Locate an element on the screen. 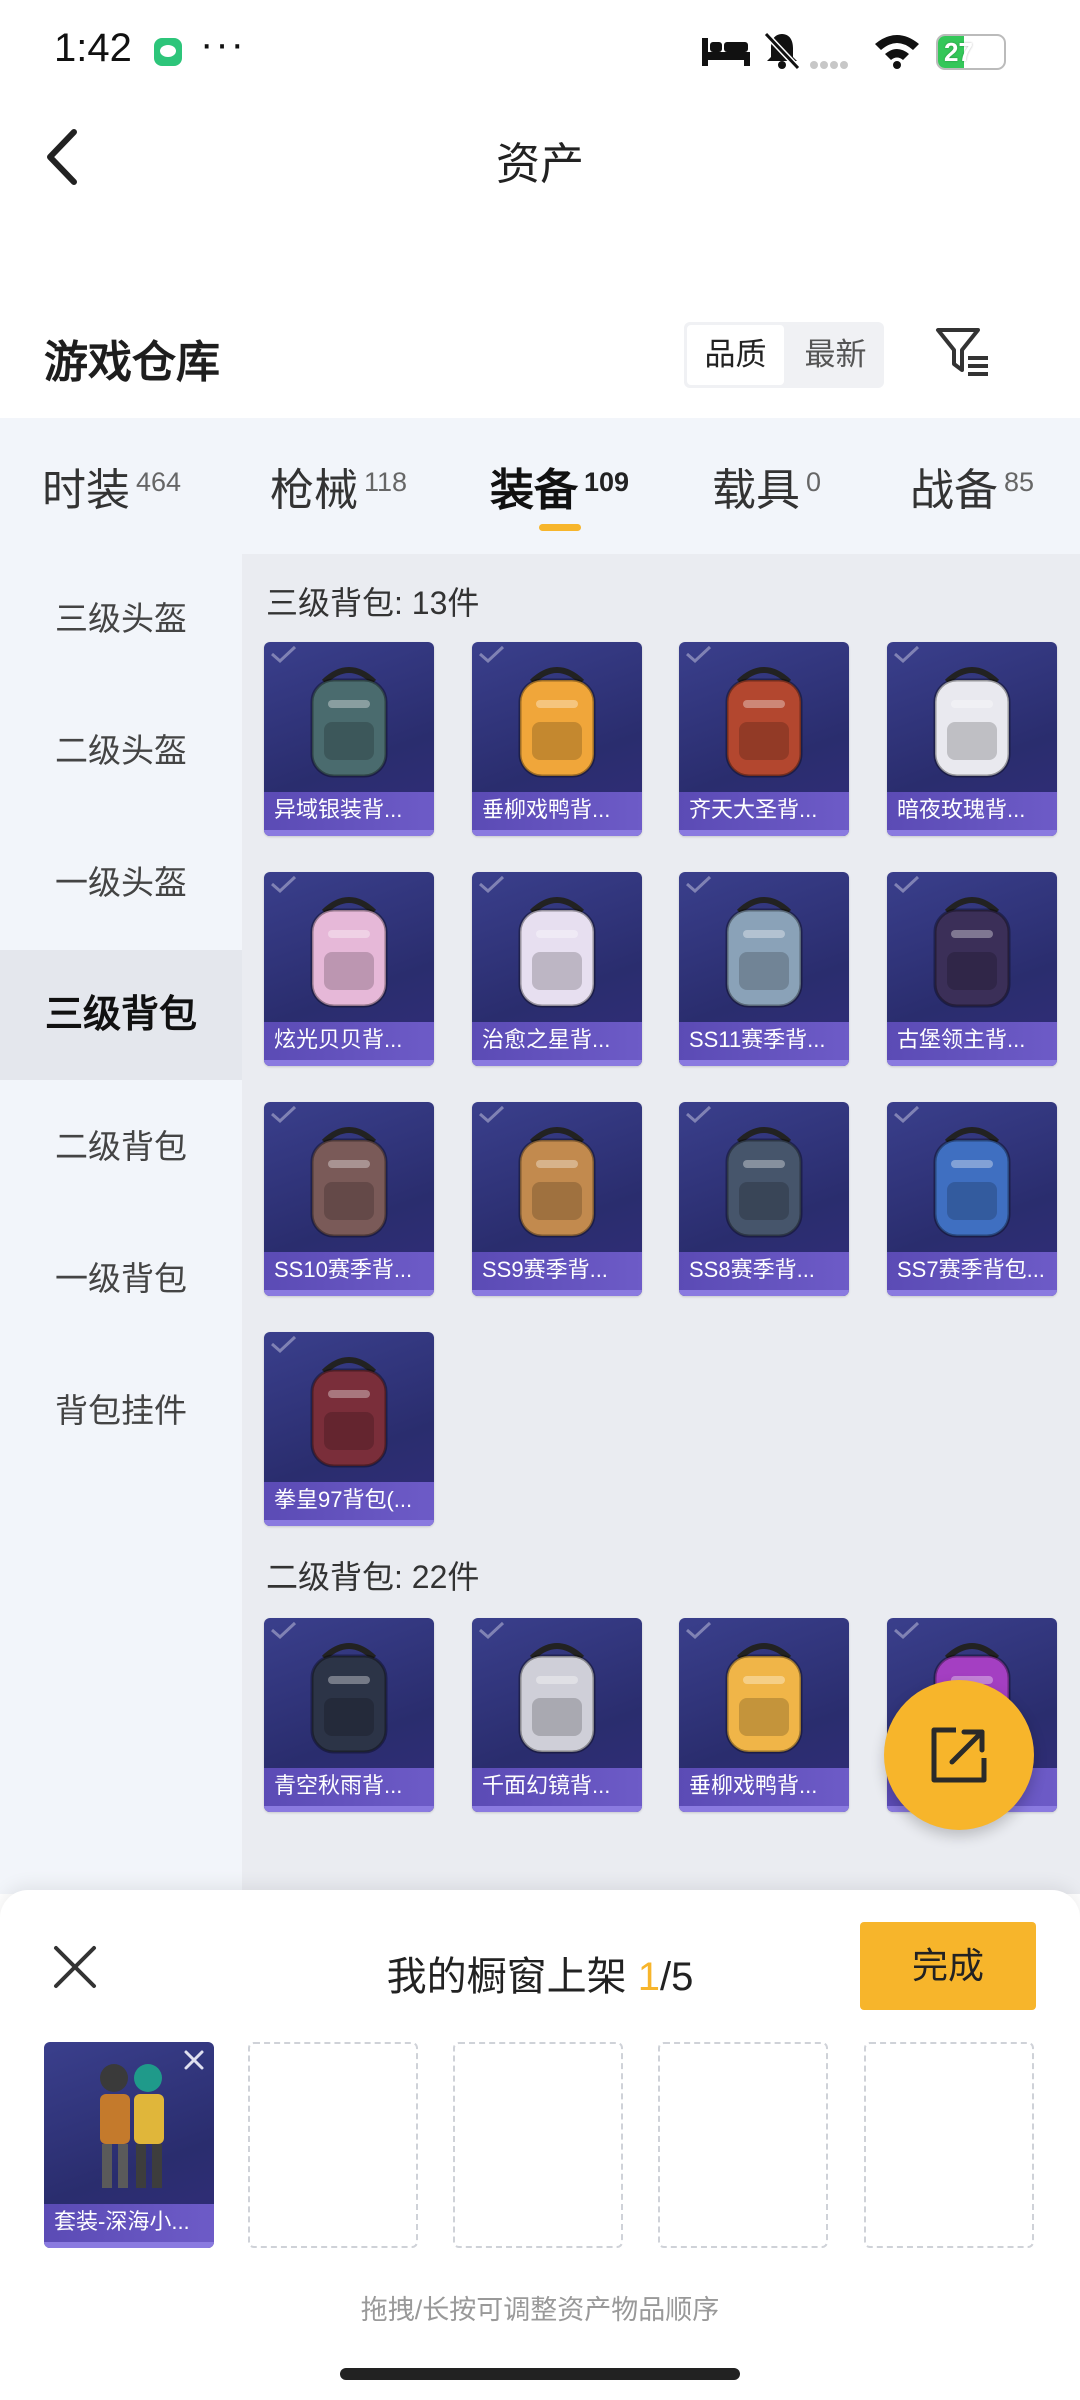 The width and height of the screenshot is (1080, 2400). monkey-king-backpack-icon is located at coordinates (764, 722).